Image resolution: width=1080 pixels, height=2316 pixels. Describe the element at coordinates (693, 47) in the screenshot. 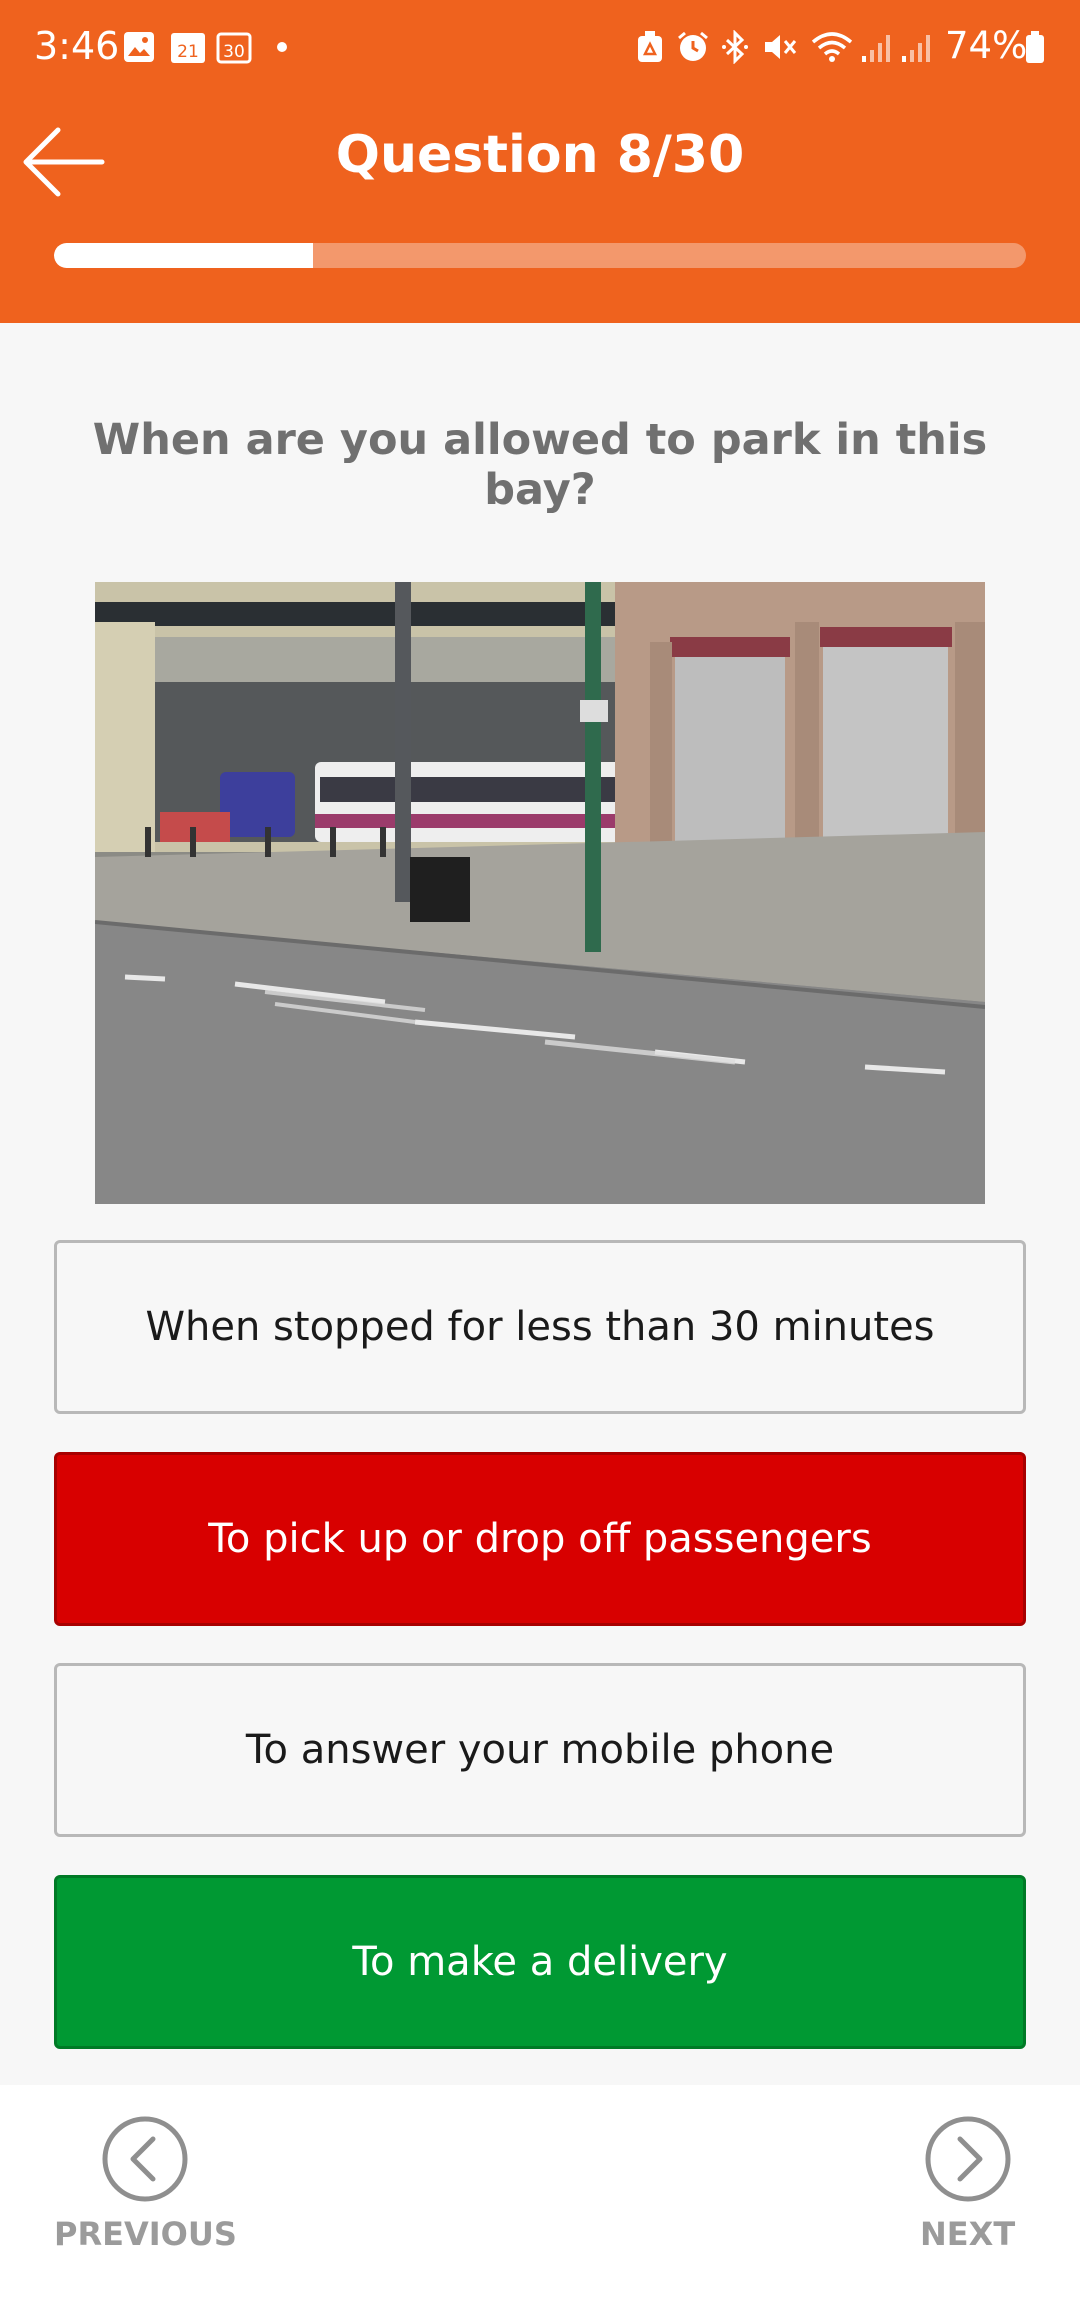

I see `alarm-icon` at that location.